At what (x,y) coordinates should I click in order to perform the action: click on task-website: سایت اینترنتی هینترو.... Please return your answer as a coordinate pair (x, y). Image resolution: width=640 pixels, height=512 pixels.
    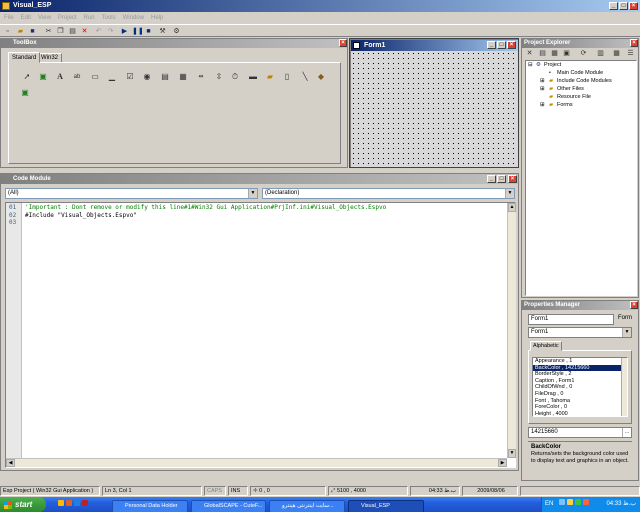
    Looking at the image, I should click on (307, 506).